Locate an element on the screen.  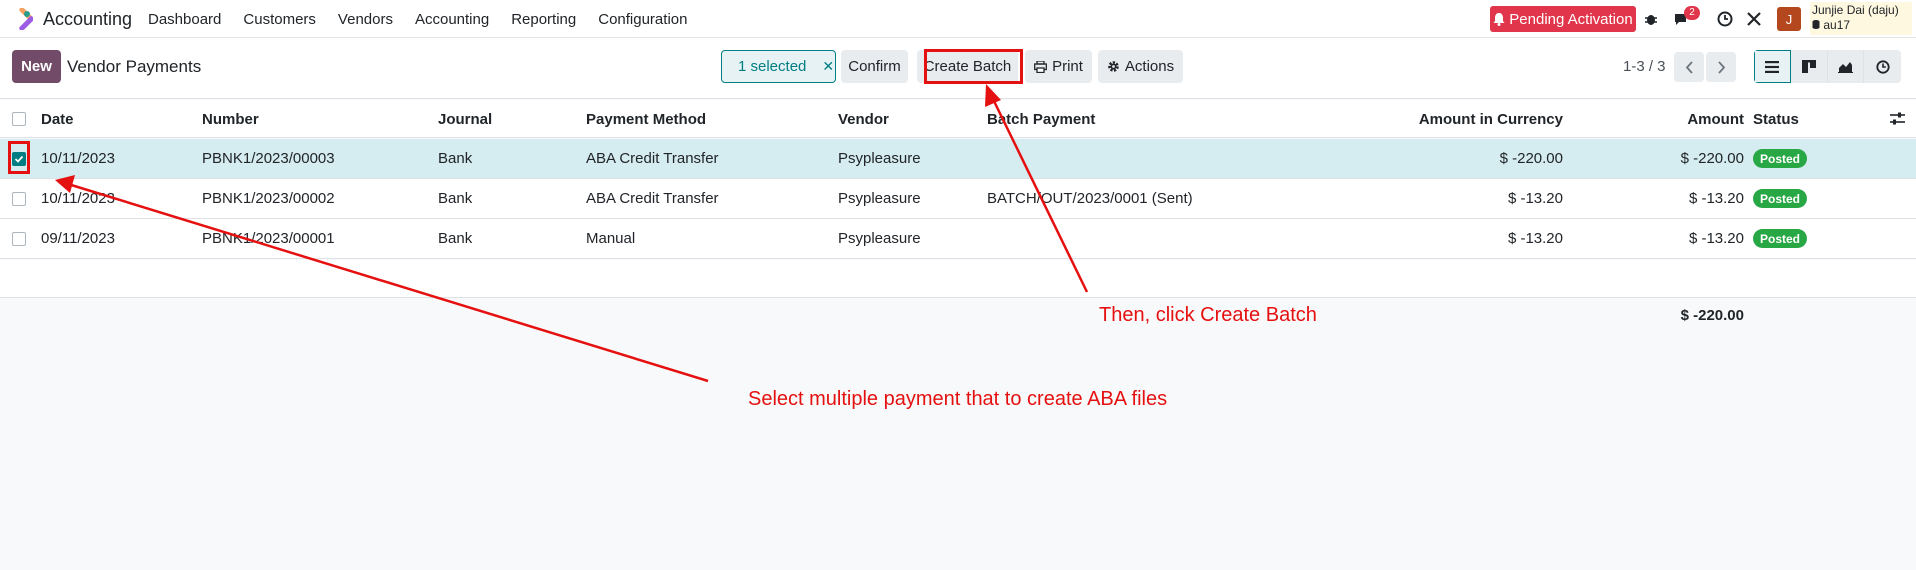
user-name: Junjie Dai (daju) is located at coordinates (1855, 10).